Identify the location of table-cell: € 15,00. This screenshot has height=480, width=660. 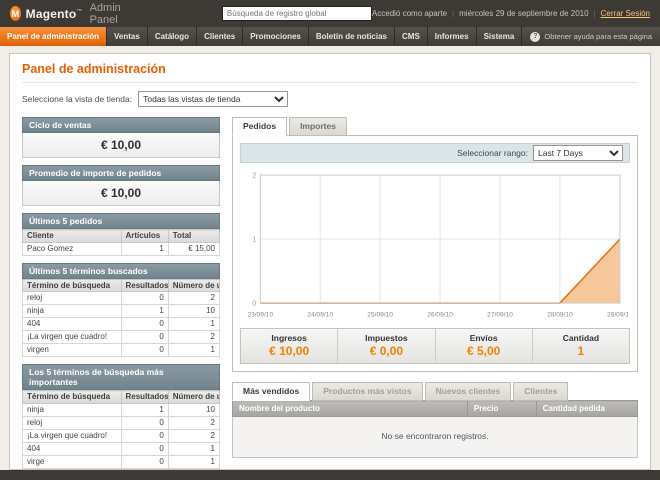
(194, 248).